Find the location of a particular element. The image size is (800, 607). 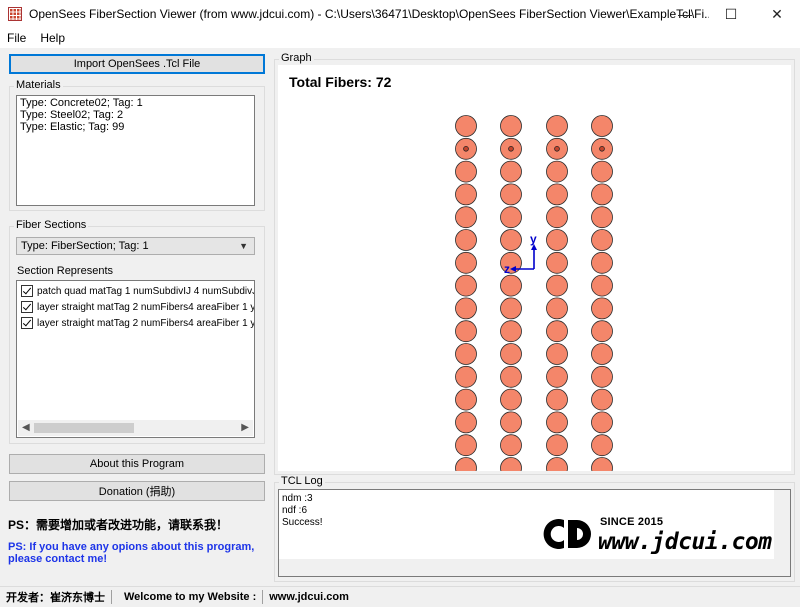

z-axis-label: z is located at coordinates (507, 269).